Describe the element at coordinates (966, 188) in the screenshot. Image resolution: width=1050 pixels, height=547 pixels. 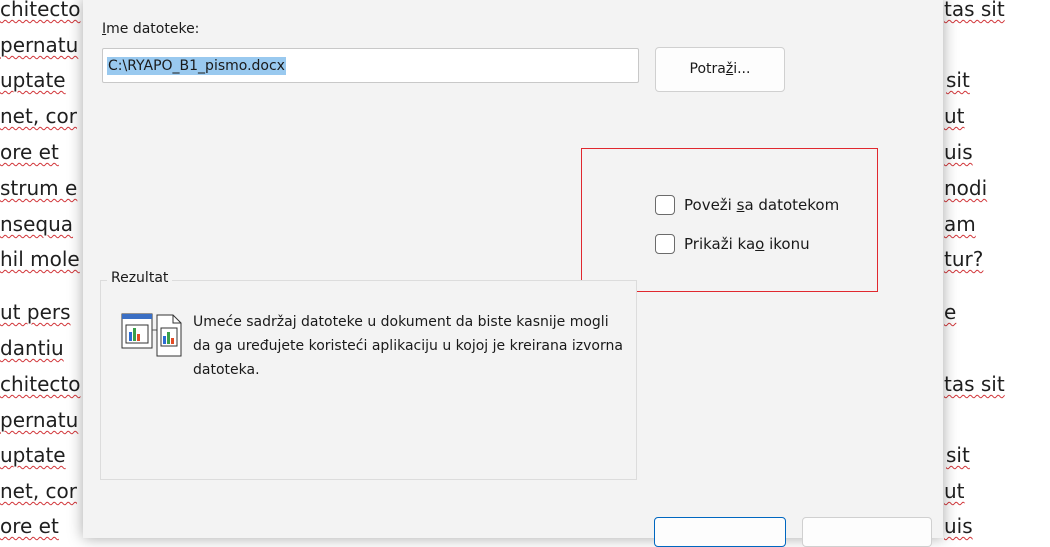
I see `document-line-right: nodi` at that location.